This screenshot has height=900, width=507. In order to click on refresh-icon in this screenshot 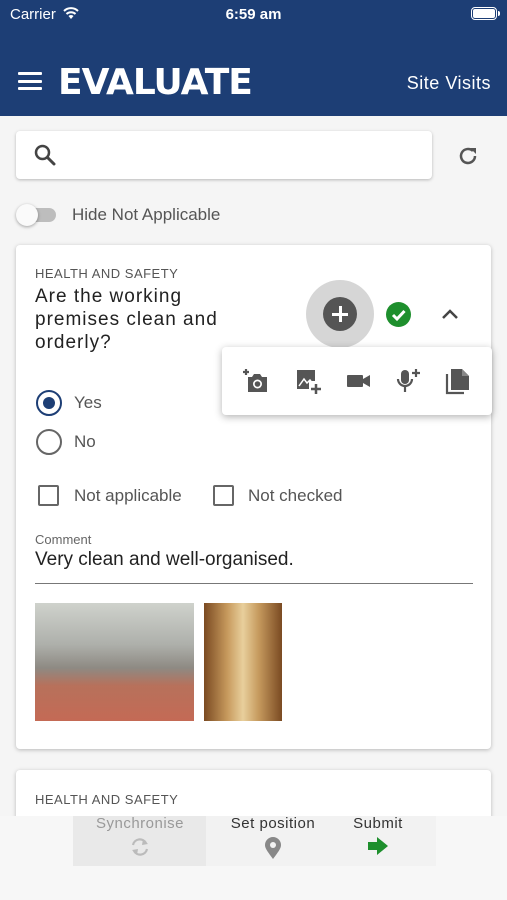, I will do `click(468, 156)`.